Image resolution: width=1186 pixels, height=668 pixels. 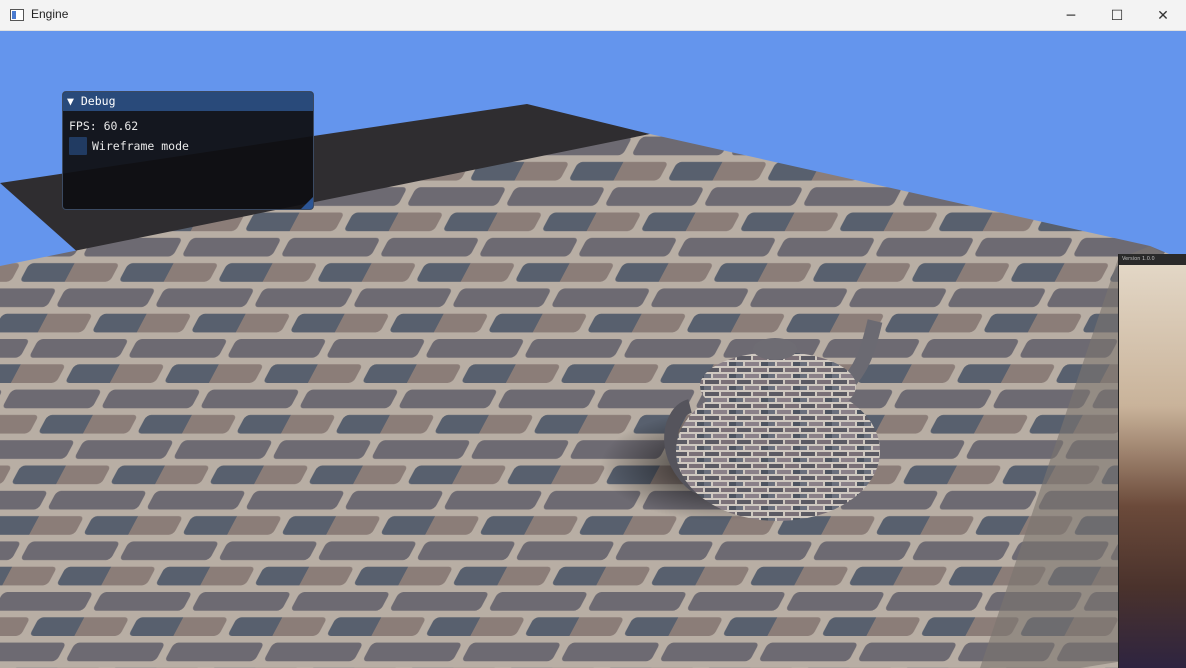 I want to click on minimize-button: ─, so click(x=1071, y=15).